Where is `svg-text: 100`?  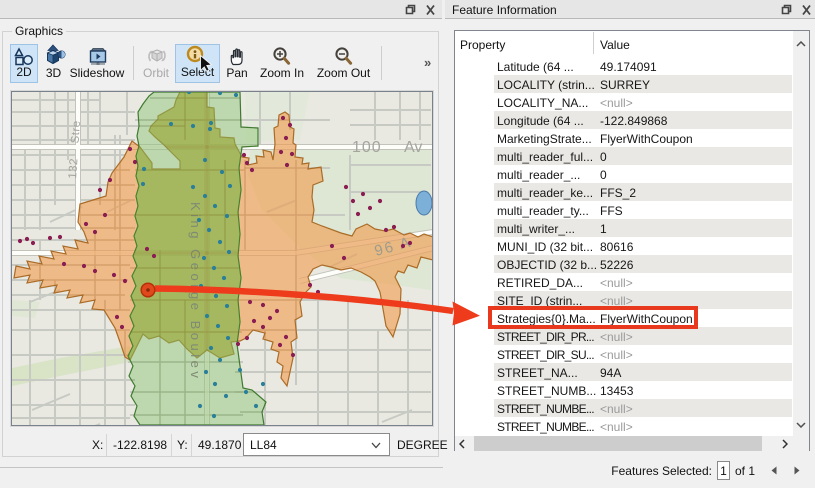 svg-text: 100 is located at coordinates (367, 147).